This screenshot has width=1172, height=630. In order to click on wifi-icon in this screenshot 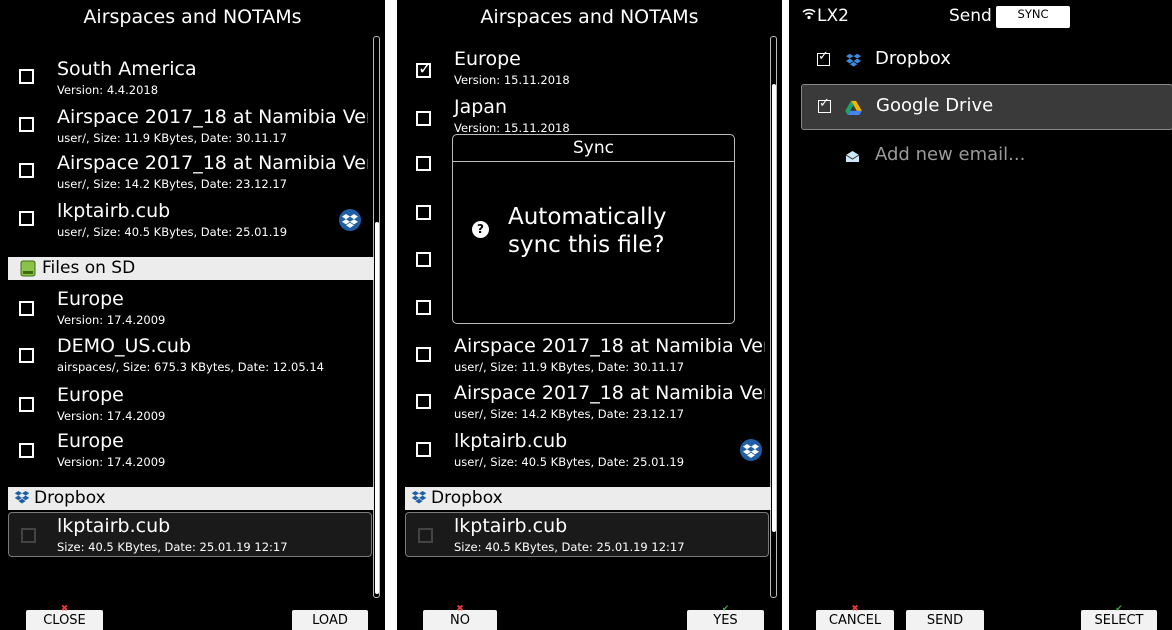, I will do `click(809, 15)`.